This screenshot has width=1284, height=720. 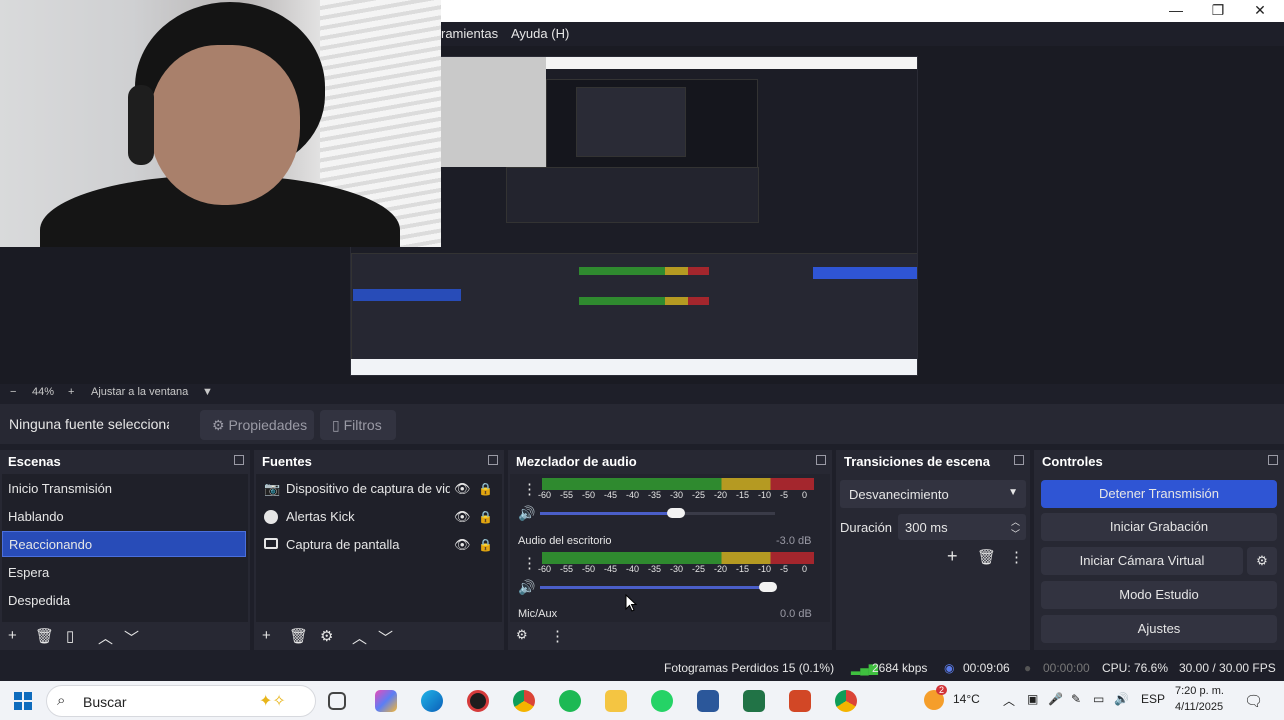 What do you see at coordinates (378, 489) in the screenshot?
I see `source-item: 📷 Dispositivo de captura de video 👁 🔒` at bounding box center [378, 489].